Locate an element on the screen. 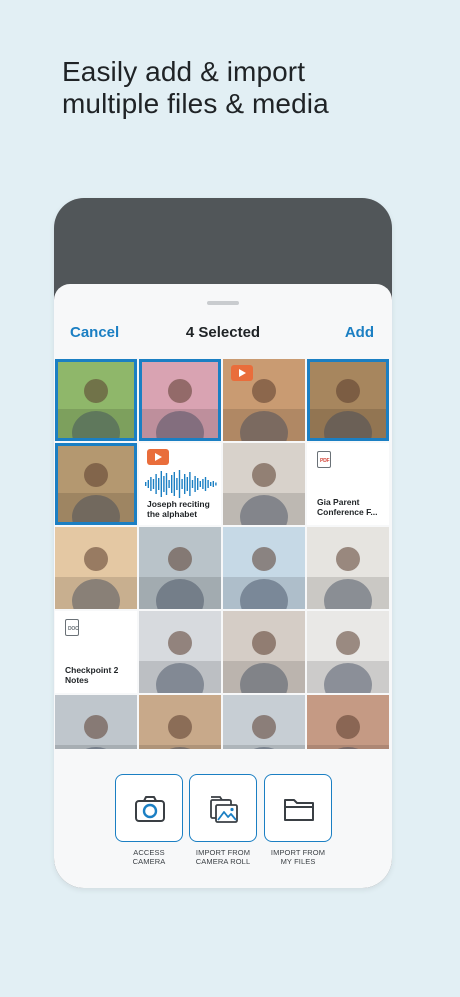 This screenshot has width=460, height=997. document-tile: DOC Checkpoint 2 Notes is located at coordinates (96, 652).